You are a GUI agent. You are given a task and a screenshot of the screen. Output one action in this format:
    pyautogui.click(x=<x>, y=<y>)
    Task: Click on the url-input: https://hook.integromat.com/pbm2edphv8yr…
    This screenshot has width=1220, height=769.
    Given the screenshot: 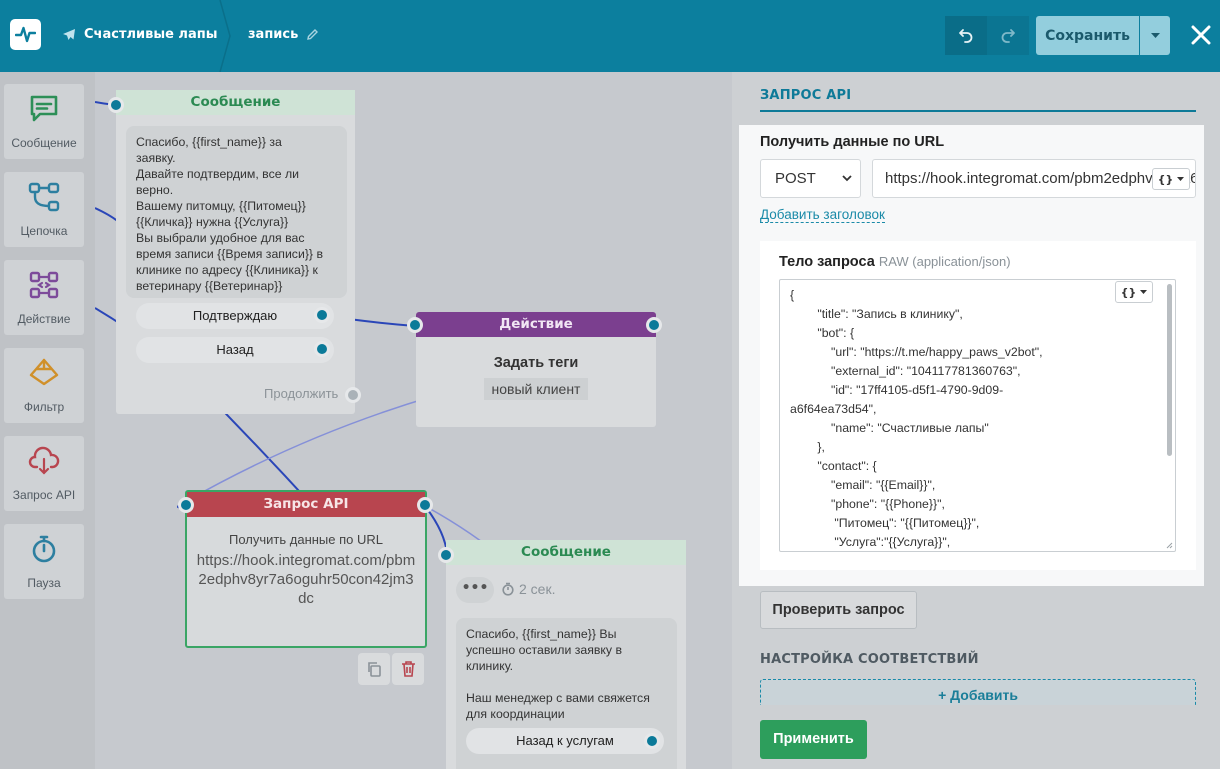 What is the action you would take?
    pyautogui.click(x=1034, y=178)
    